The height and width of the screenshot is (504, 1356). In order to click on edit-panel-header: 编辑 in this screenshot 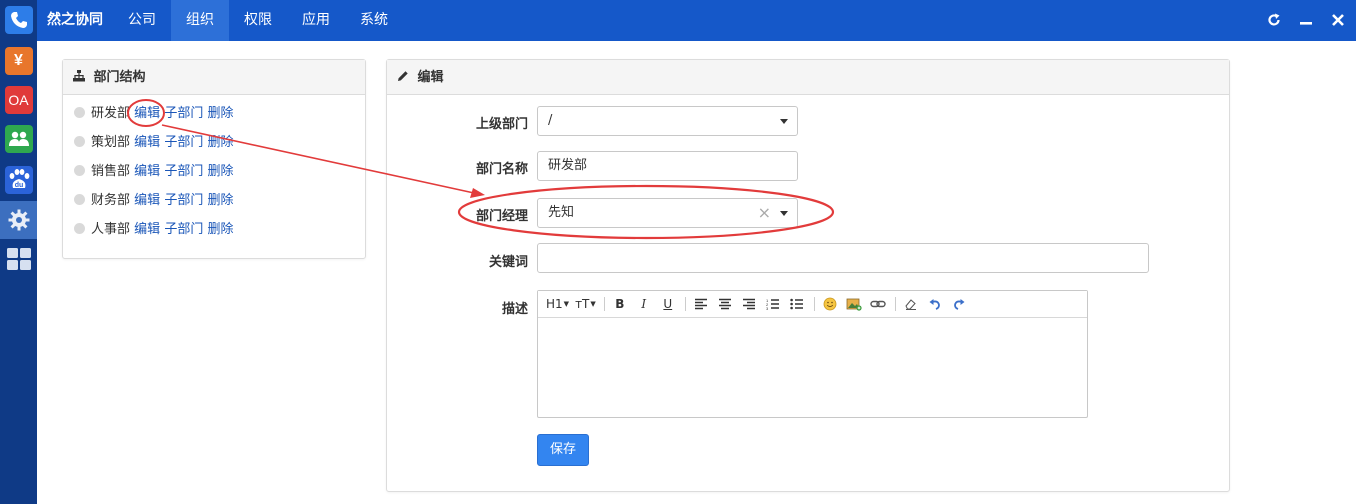, I will do `click(808, 77)`.